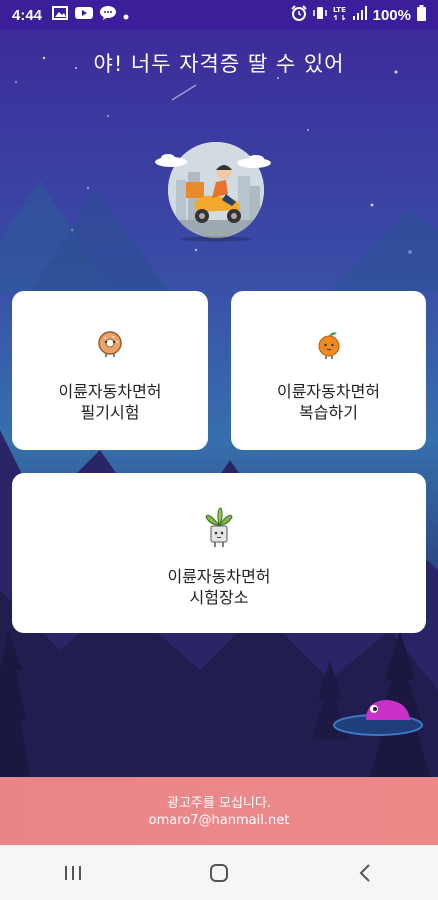 The image size is (438, 900). Describe the element at coordinates (171, 160) in the screenshot. I see `cloud-left-icon` at that location.